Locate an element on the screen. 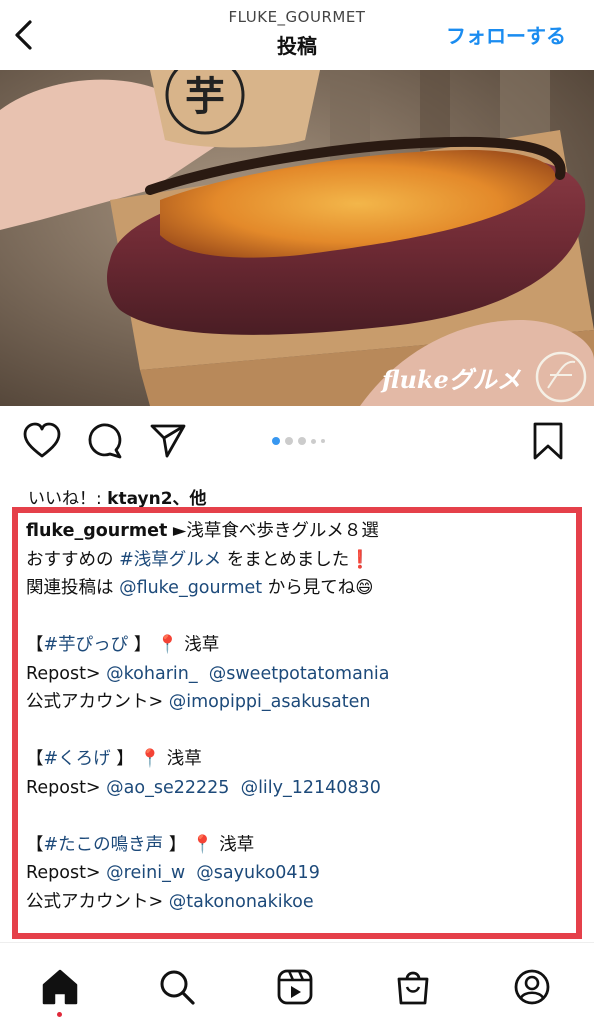 The width and height of the screenshot is (594, 1024). share-button is located at coordinates (168, 442).